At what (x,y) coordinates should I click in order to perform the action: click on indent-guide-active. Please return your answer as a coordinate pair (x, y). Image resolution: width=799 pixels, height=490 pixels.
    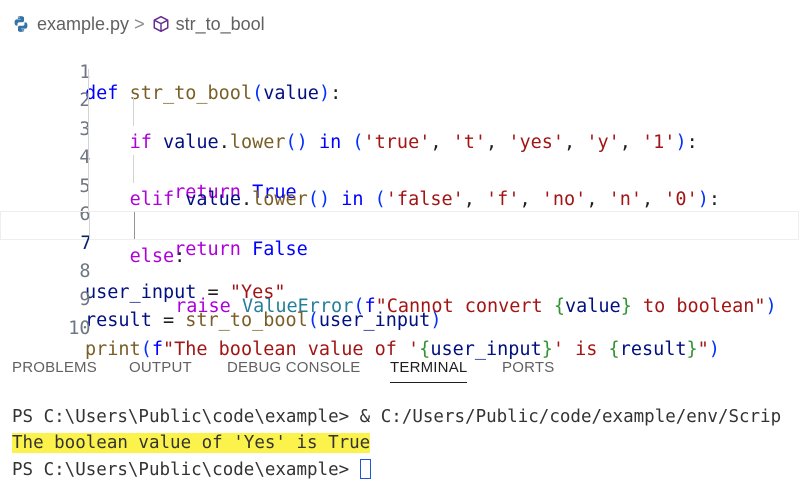
    Looking at the image, I should click on (134, 225).